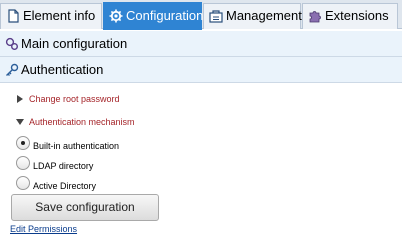  What do you see at coordinates (357, 15) in the screenshot?
I see `tab-extensions-label: Extensions` at bounding box center [357, 15].